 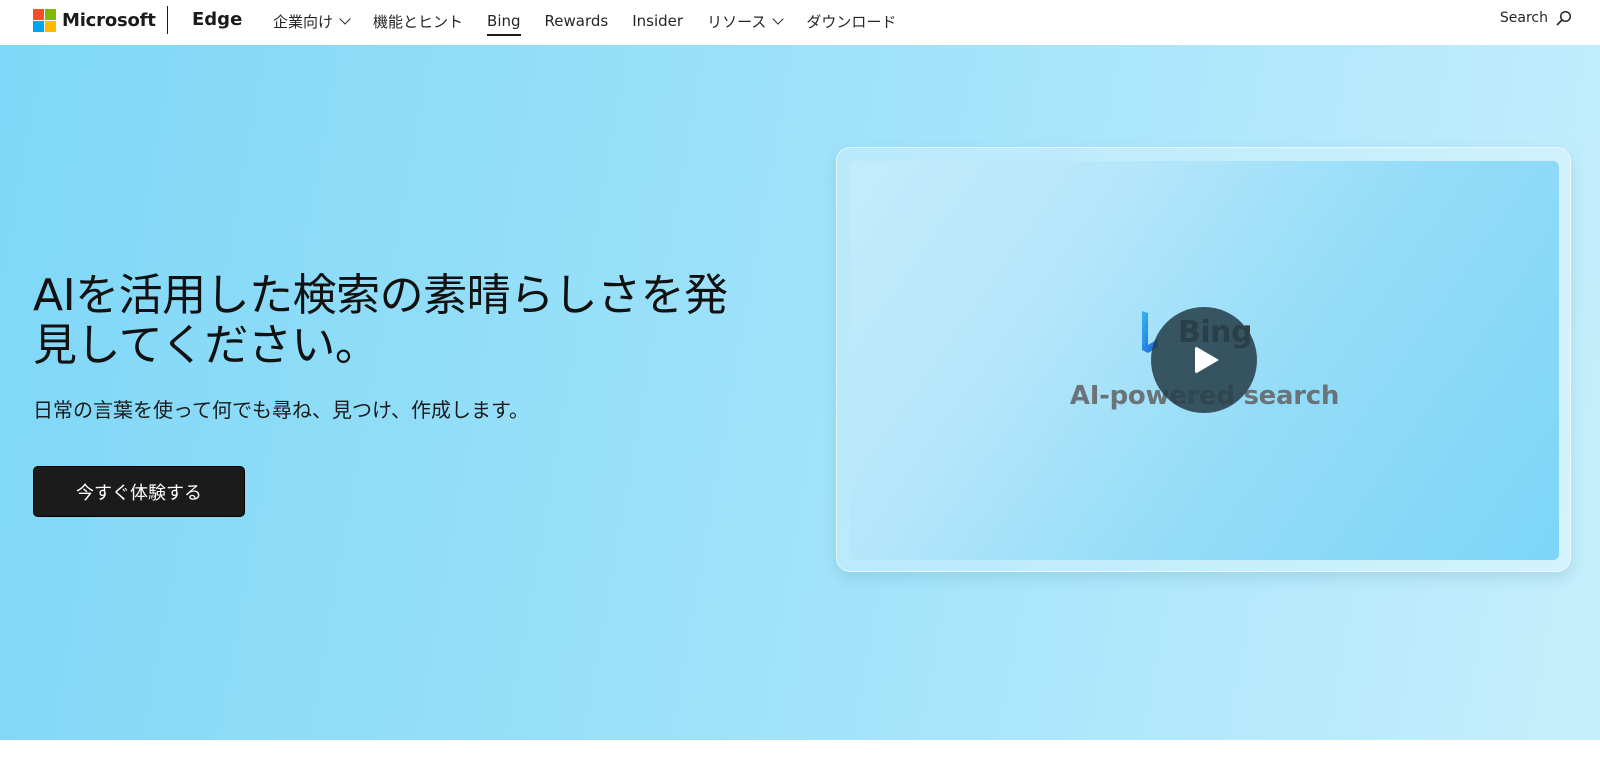 What do you see at coordinates (217, 19) in the screenshot?
I see `product-name-link: Edge` at bounding box center [217, 19].